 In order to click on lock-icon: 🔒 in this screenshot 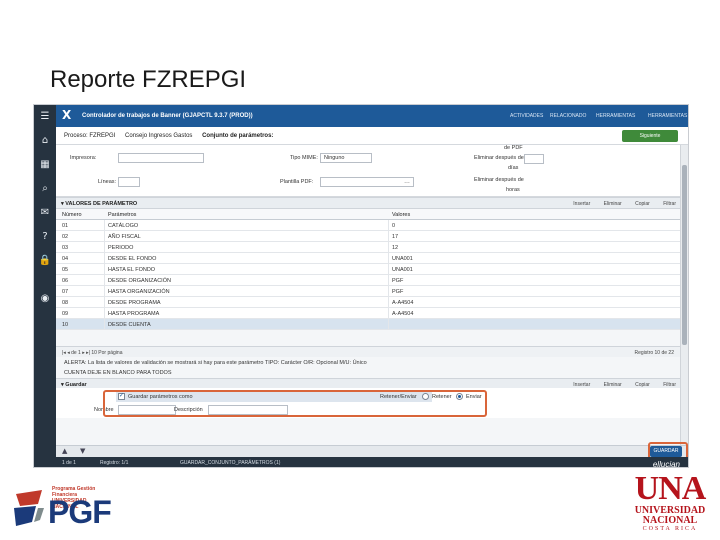, I will do `click(45, 261)`.